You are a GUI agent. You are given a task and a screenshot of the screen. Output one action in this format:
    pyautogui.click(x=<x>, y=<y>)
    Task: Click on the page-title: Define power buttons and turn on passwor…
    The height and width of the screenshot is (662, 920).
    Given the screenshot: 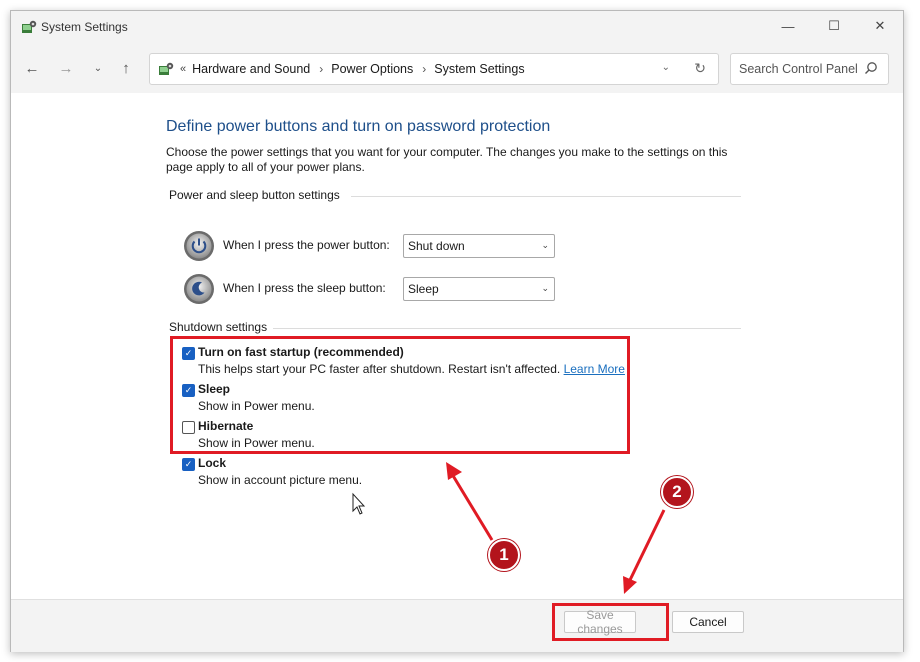 What is the action you would take?
    pyautogui.click(x=358, y=126)
    